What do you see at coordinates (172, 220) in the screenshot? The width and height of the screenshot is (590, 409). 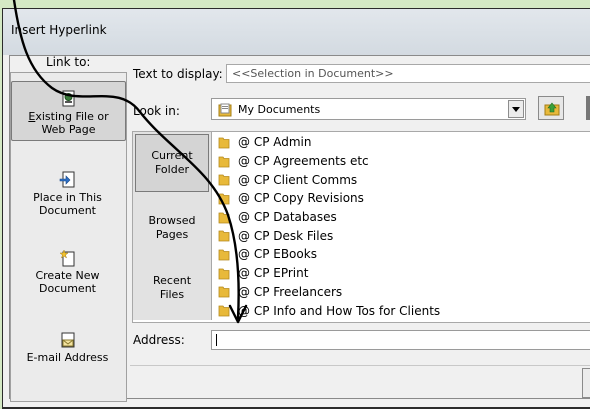 I see `location-label: Browsed` at bounding box center [172, 220].